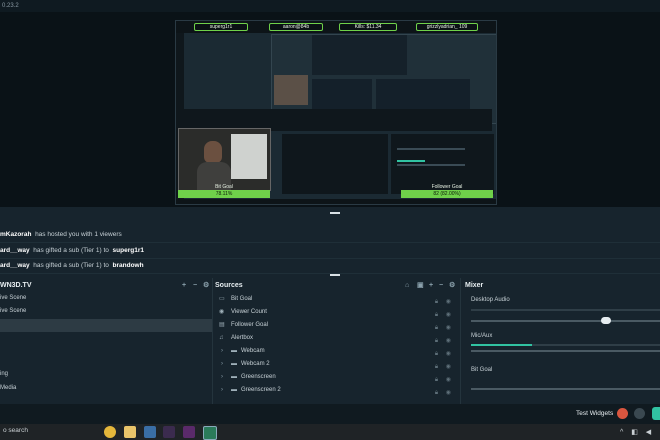  I want to click on event-row: mKazorah has hosted you with 1 viewers, so click(330, 235).